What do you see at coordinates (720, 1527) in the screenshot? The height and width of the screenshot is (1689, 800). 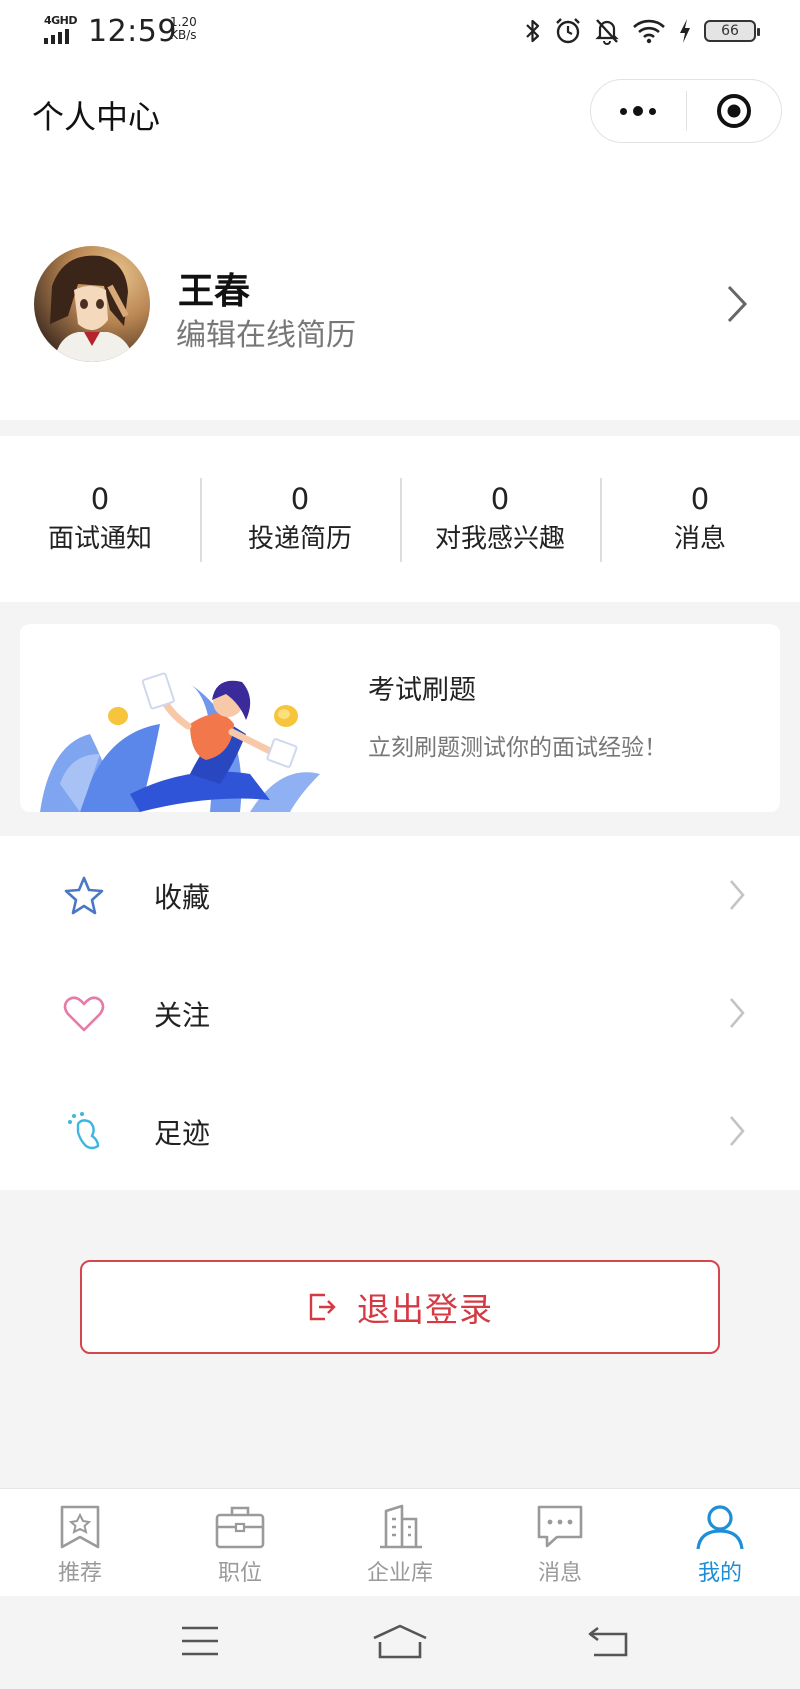 I see `user-icon` at bounding box center [720, 1527].